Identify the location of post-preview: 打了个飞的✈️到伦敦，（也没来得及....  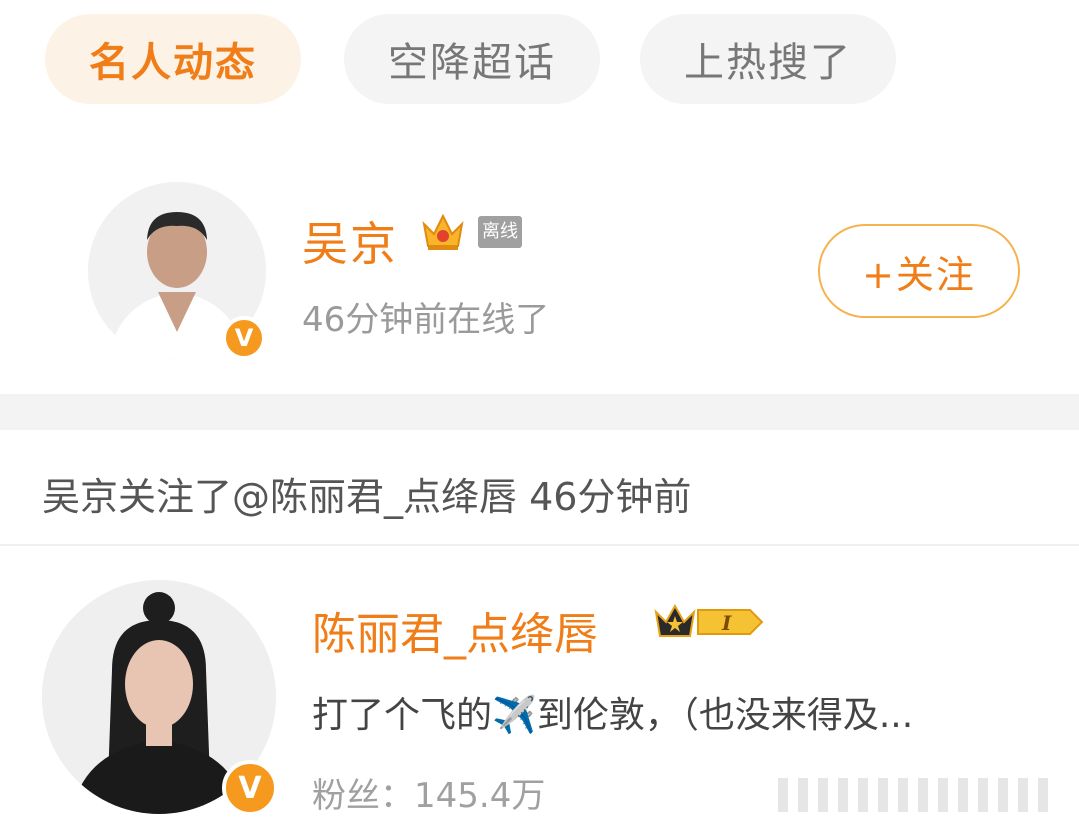
(612, 712).